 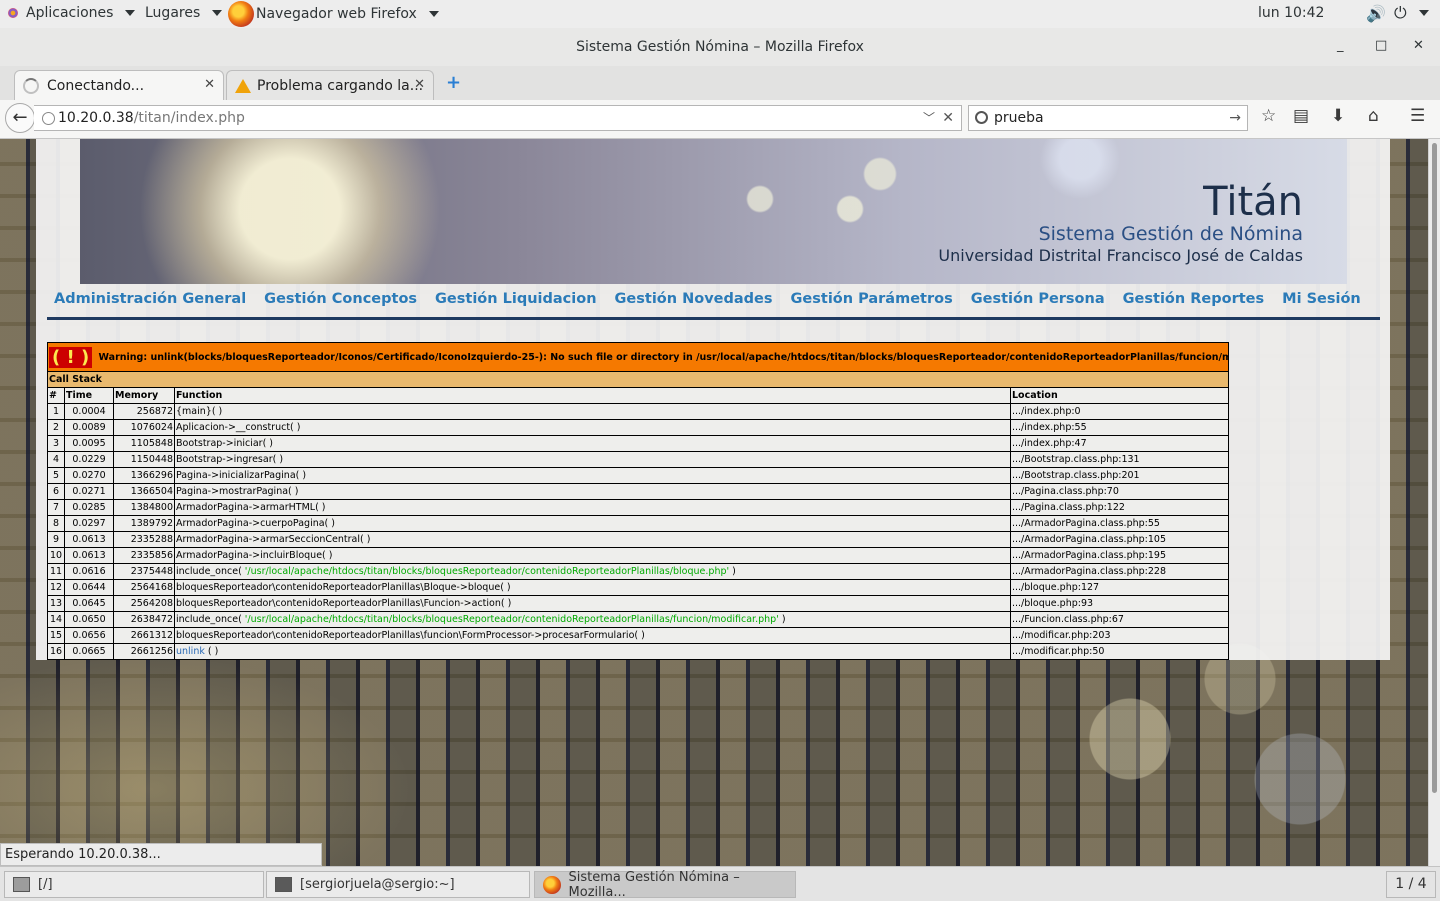 What do you see at coordinates (1418, 45) in the screenshot?
I see `close-window-button: ✕` at bounding box center [1418, 45].